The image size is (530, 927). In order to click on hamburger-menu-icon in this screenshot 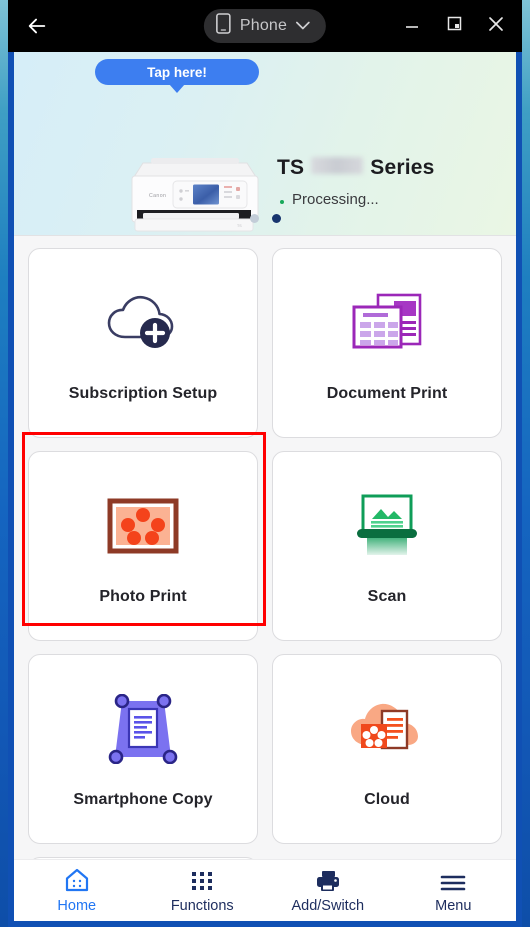, I will do `click(453, 880)`.